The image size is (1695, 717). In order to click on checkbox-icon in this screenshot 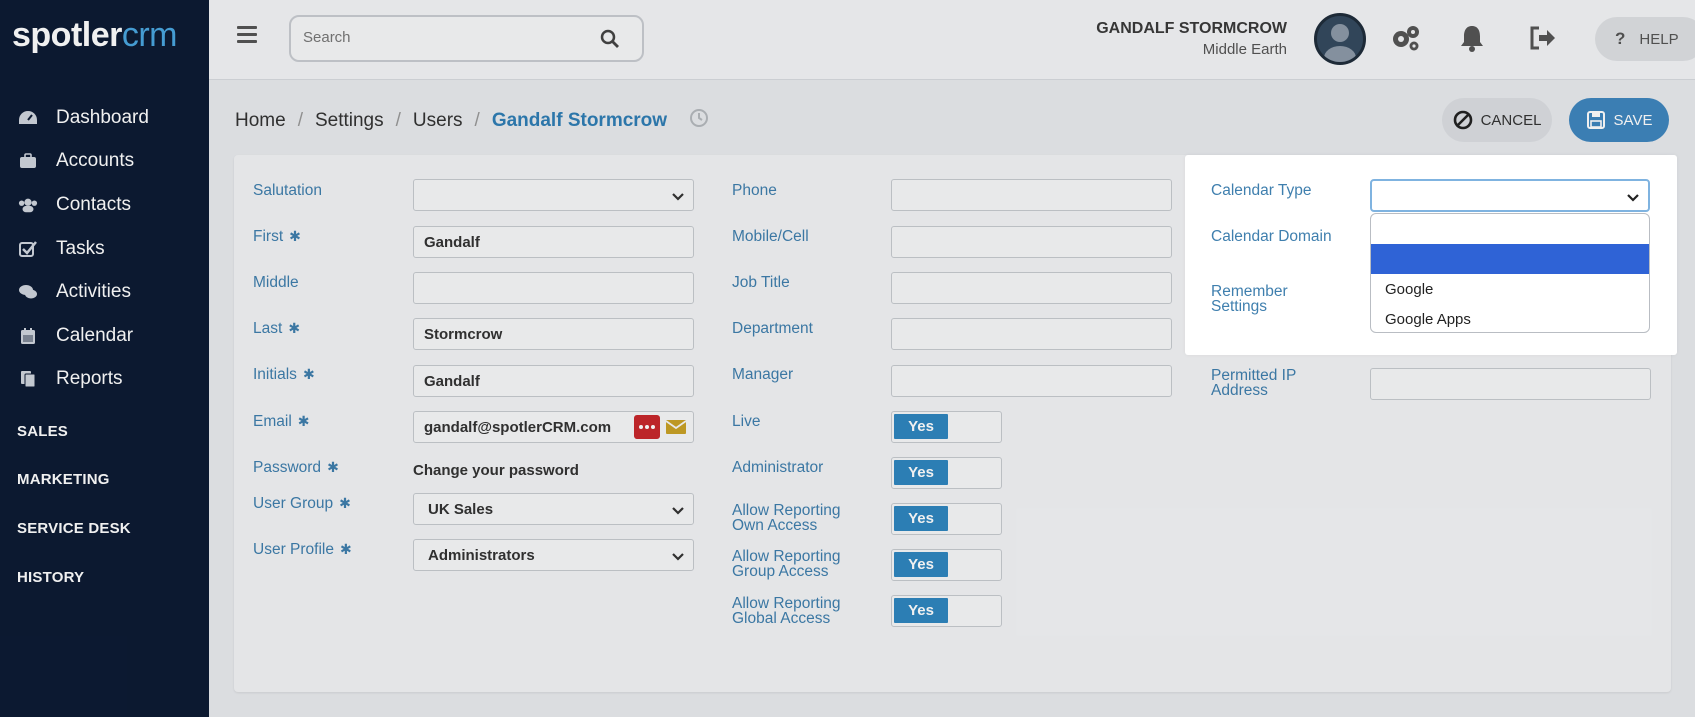, I will do `click(28, 249)`.